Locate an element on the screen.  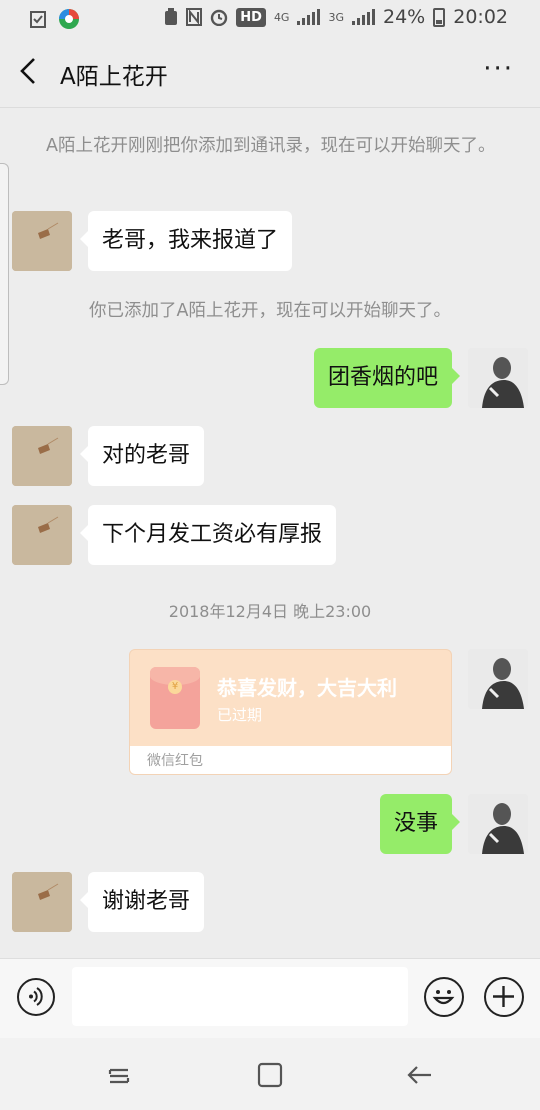
red-packet-card: ¥ 恭喜发财，大吉大利 已过期 微信红包 is located at coordinates (290, 712).